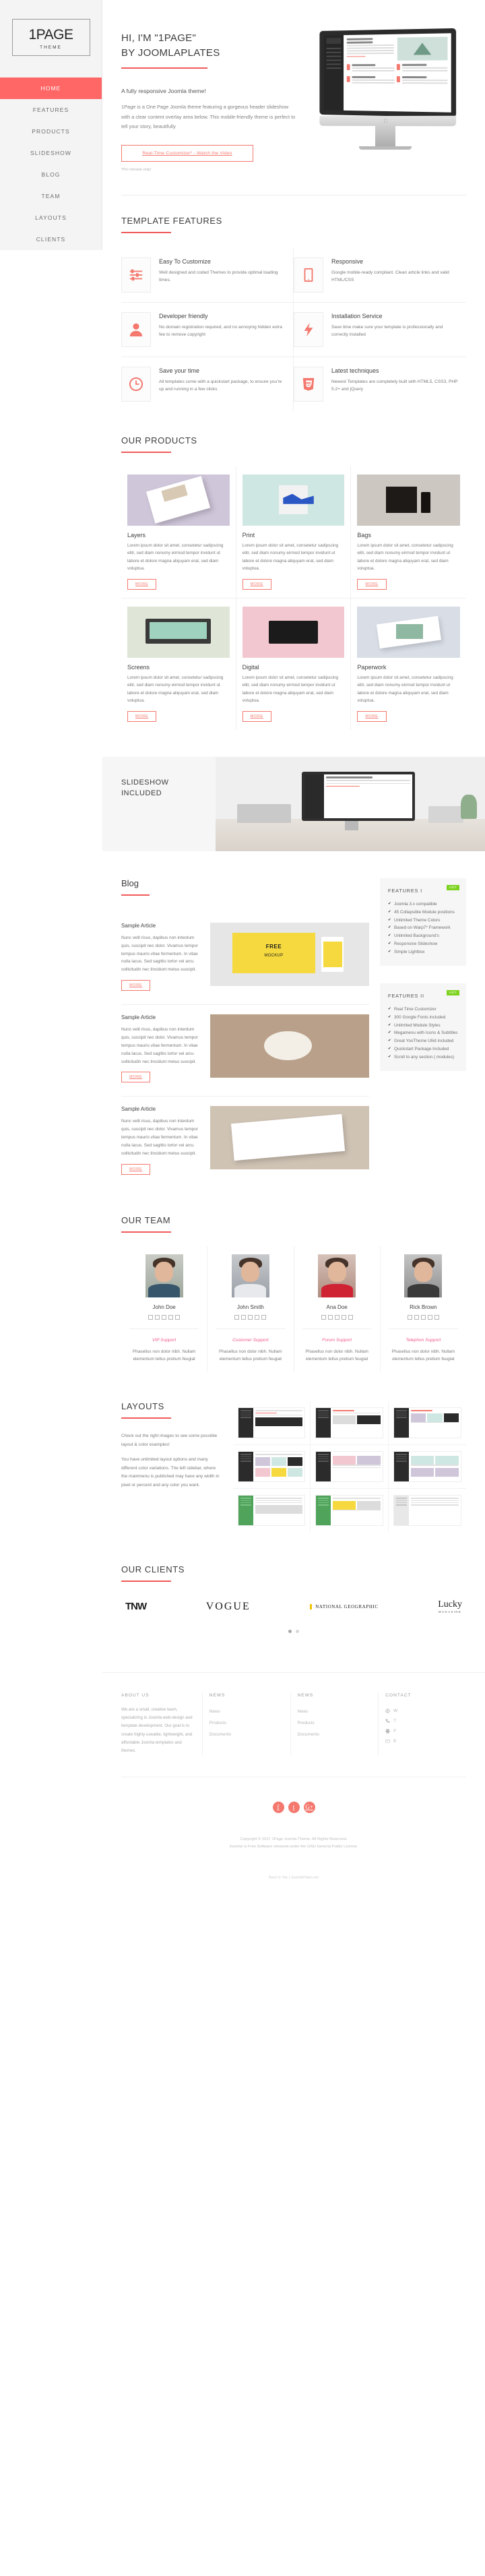  I want to click on sidebar-item-features: FEATURES, so click(51, 110).